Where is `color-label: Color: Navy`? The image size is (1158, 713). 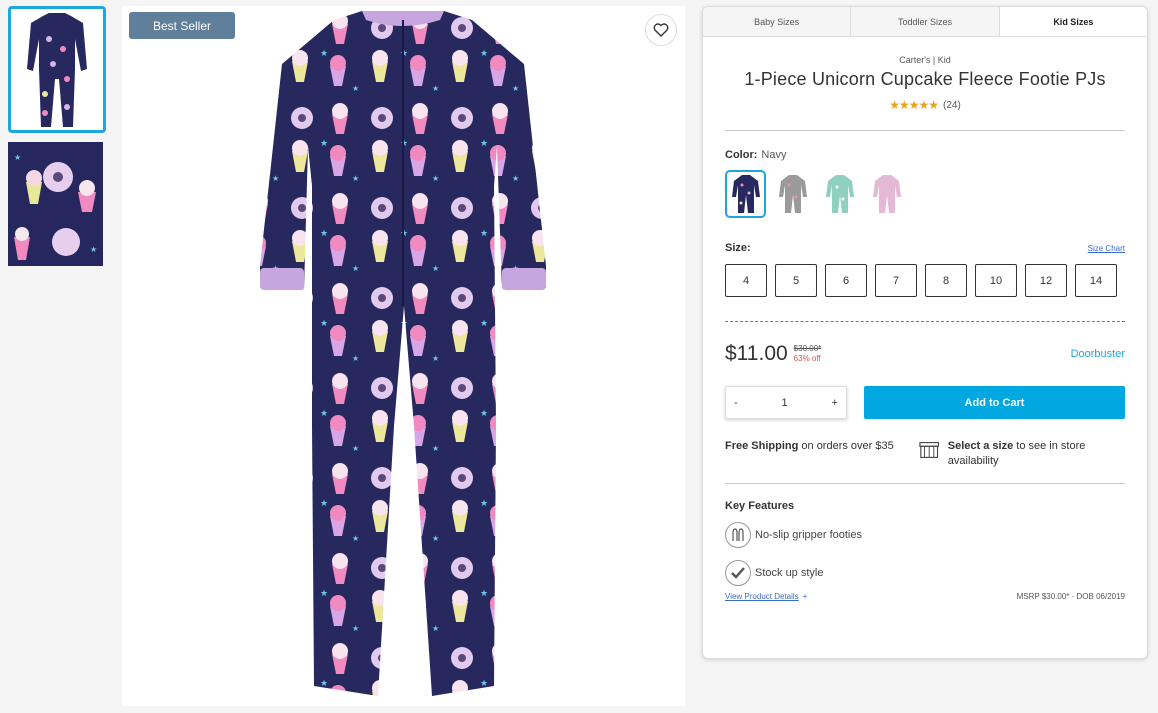 color-label: Color: Navy is located at coordinates (925, 155).